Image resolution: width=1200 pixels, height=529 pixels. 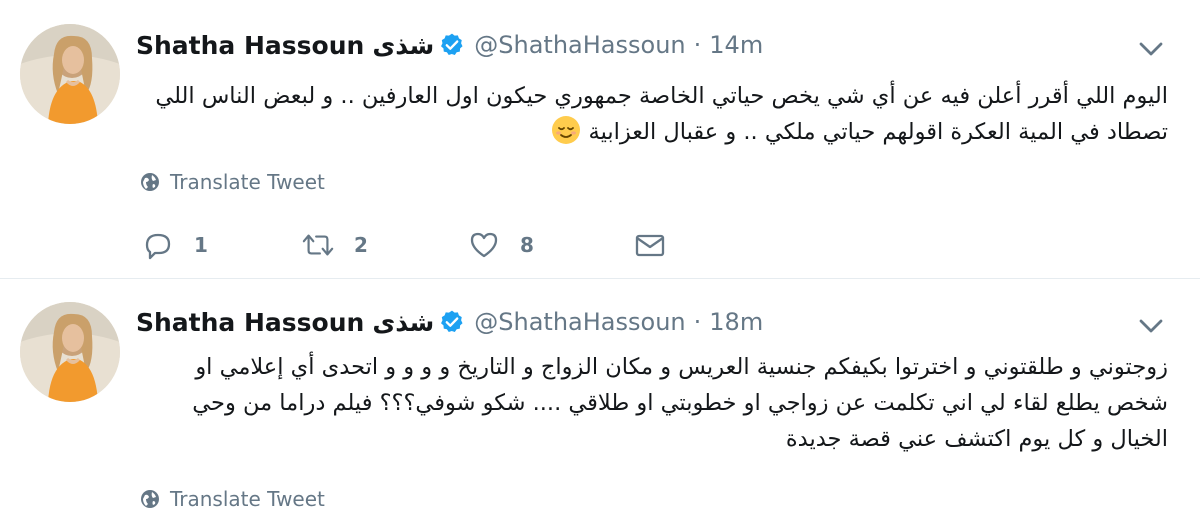 I want to click on tweet-header: Shatha Hassoun شذى @ShathaHassoun · 18m, so click(x=449, y=322).